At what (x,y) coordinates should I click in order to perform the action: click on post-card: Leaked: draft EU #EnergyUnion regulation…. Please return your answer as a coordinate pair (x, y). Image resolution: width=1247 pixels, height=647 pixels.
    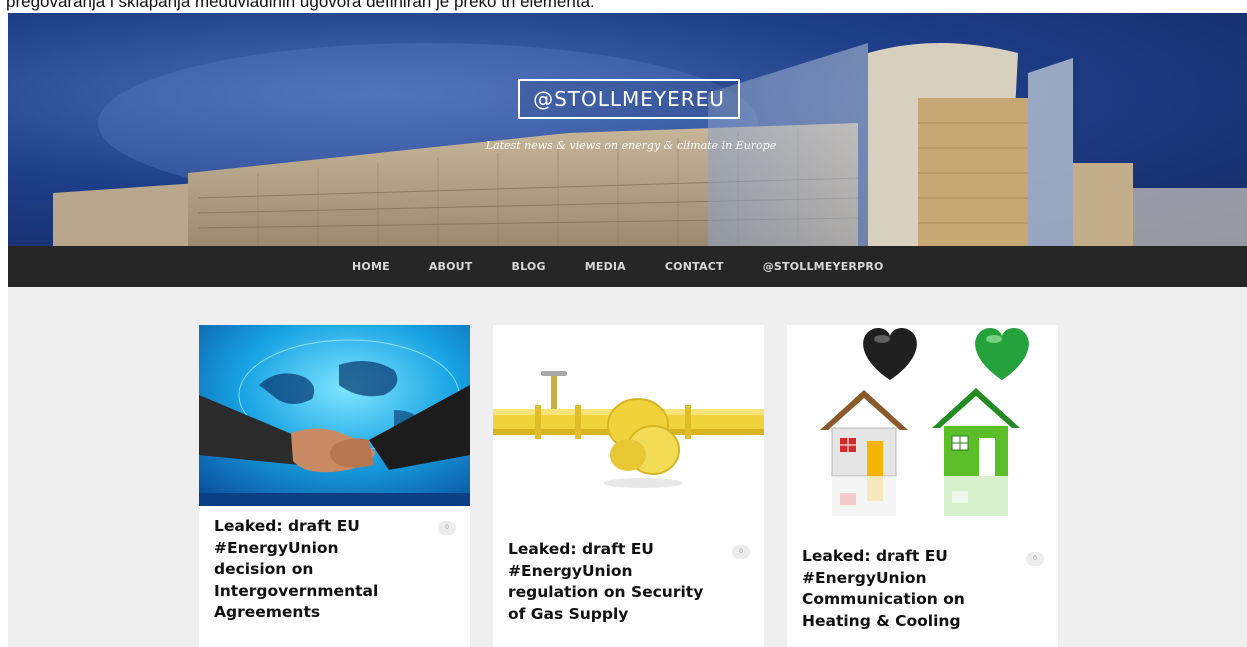
    Looking at the image, I should click on (628, 486).